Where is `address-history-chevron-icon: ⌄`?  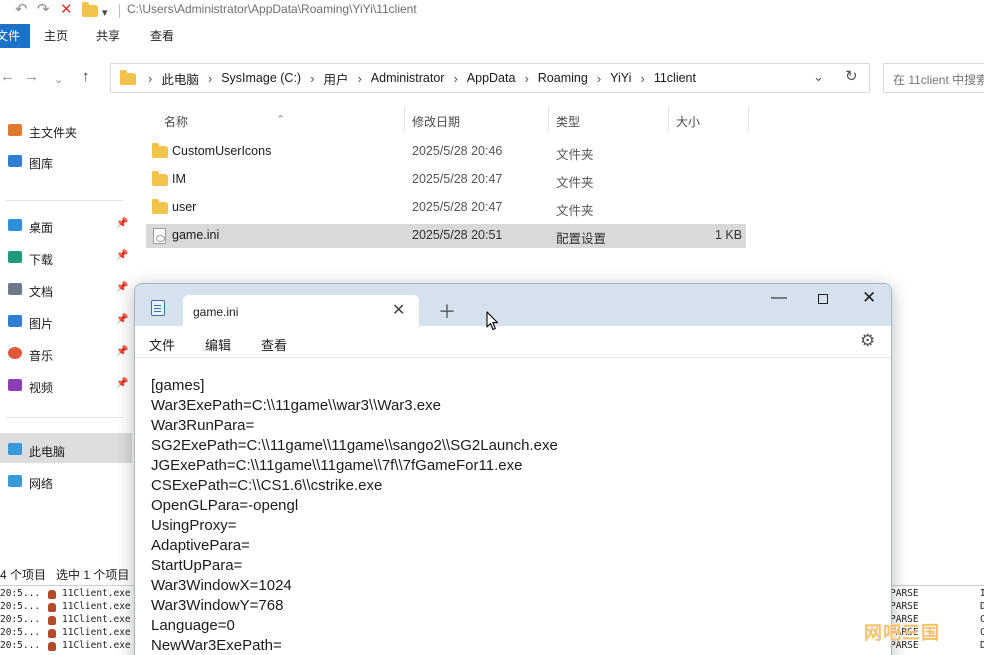 address-history-chevron-icon: ⌄ is located at coordinates (818, 77).